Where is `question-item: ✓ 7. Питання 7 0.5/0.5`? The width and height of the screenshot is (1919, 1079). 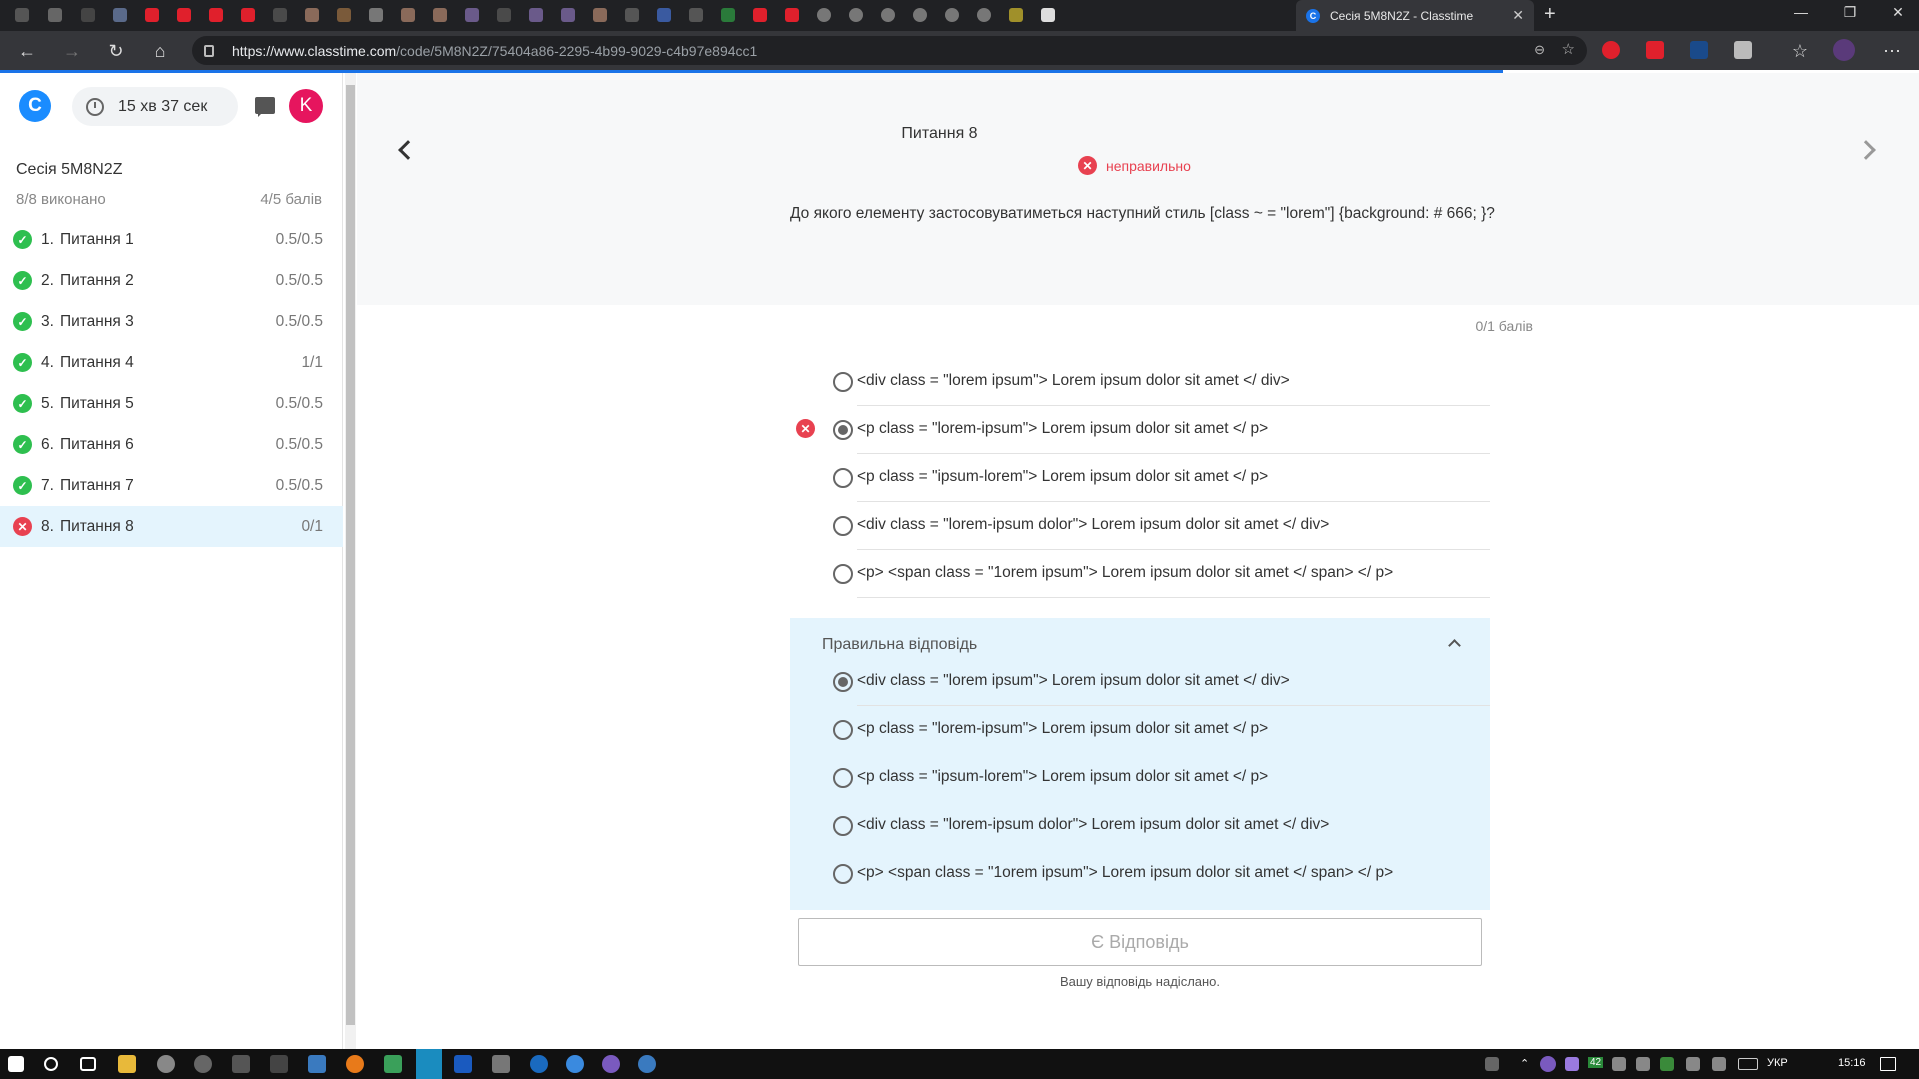
question-item: ✓ 7. Питання 7 0.5/0.5 is located at coordinates (171, 485).